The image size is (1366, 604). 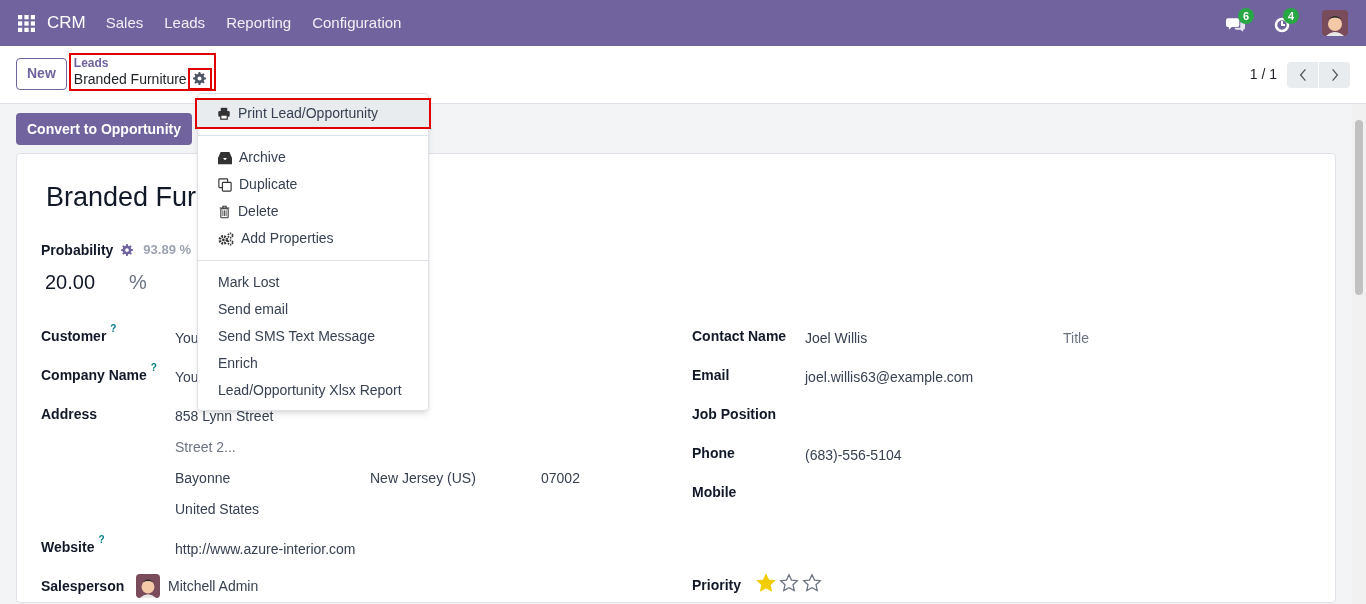 I want to click on field-value: (683)-556-5104, so click(x=853, y=455).